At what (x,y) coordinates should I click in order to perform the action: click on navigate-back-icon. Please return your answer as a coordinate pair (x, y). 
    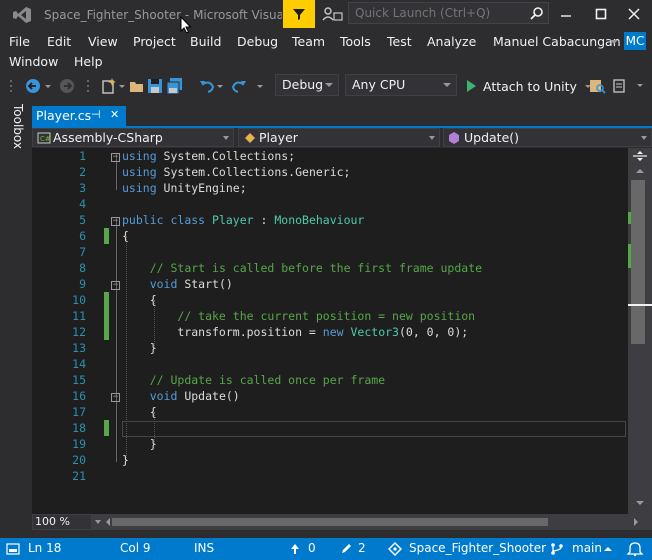
    Looking at the image, I should click on (33, 86).